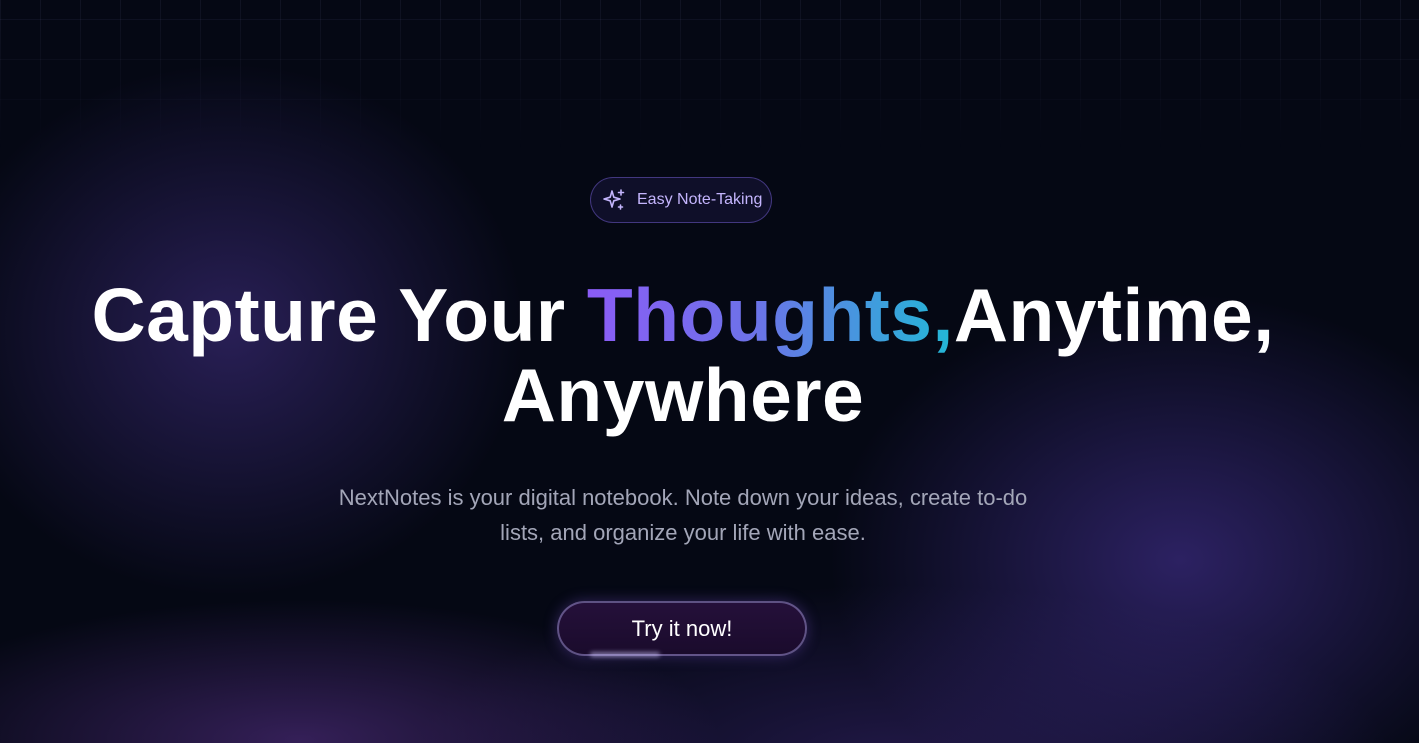 The image size is (1419, 743). Describe the element at coordinates (614, 200) in the screenshot. I see `sparkle-icon` at that location.